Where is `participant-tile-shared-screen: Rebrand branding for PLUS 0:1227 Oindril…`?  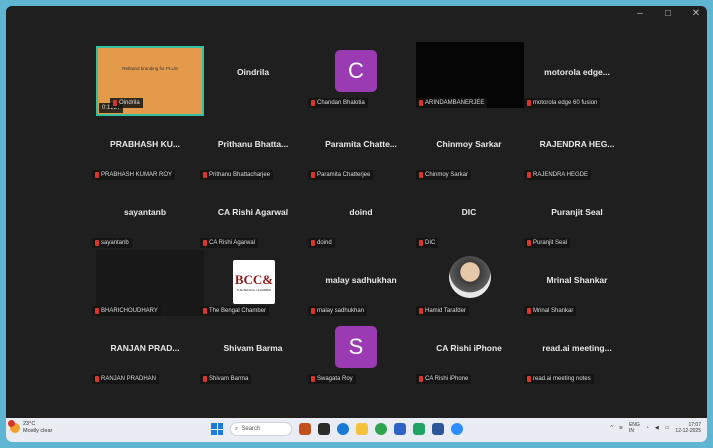
participant-tile-shared-screen: Rebrand branding for PLUS 0:1227 Oindril… is located at coordinates (147, 78).